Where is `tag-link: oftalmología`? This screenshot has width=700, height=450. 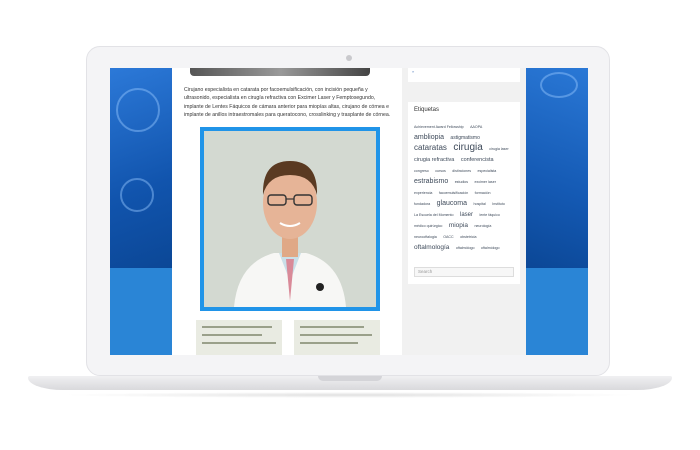
tag-link: oftalmología is located at coordinates (431, 247).